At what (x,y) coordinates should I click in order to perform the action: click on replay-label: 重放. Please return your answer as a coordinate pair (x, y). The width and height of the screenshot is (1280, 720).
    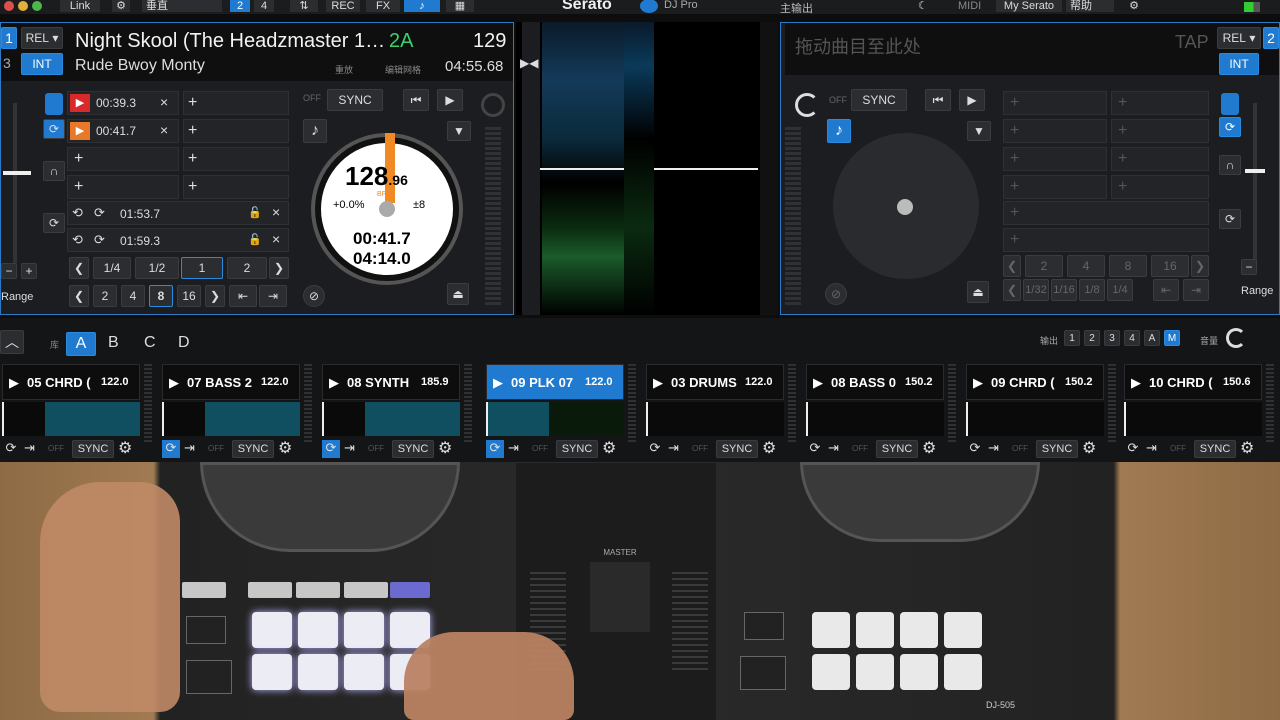
    Looking at the image, I should click on (344, 69).